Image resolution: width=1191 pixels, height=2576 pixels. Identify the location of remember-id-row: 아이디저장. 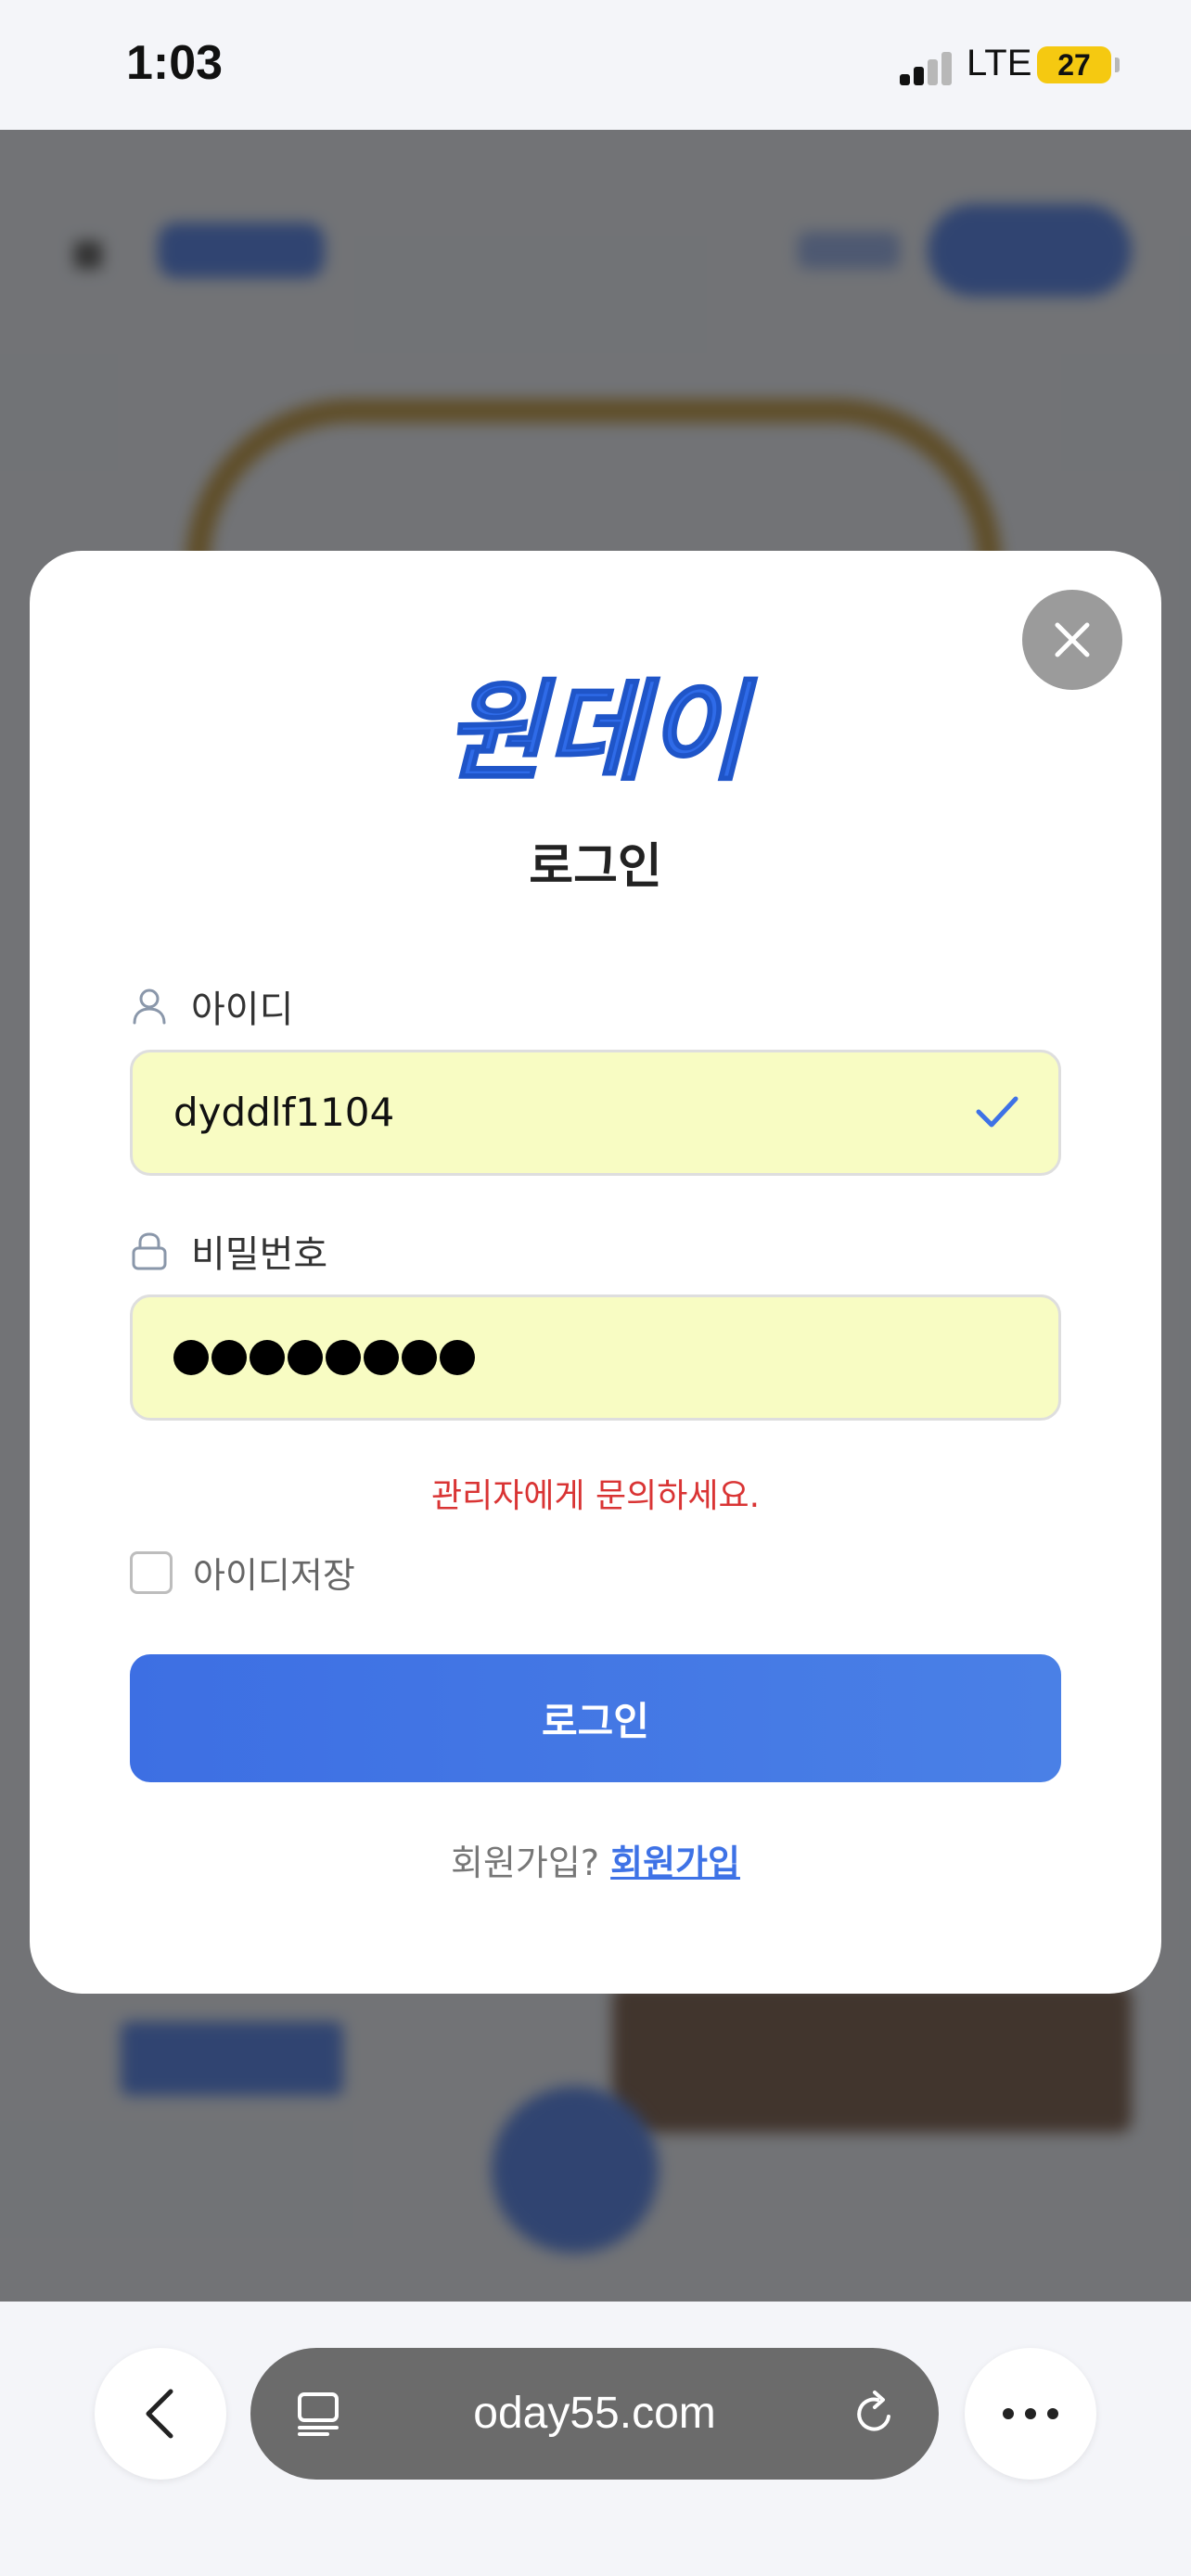
(242, 1572).